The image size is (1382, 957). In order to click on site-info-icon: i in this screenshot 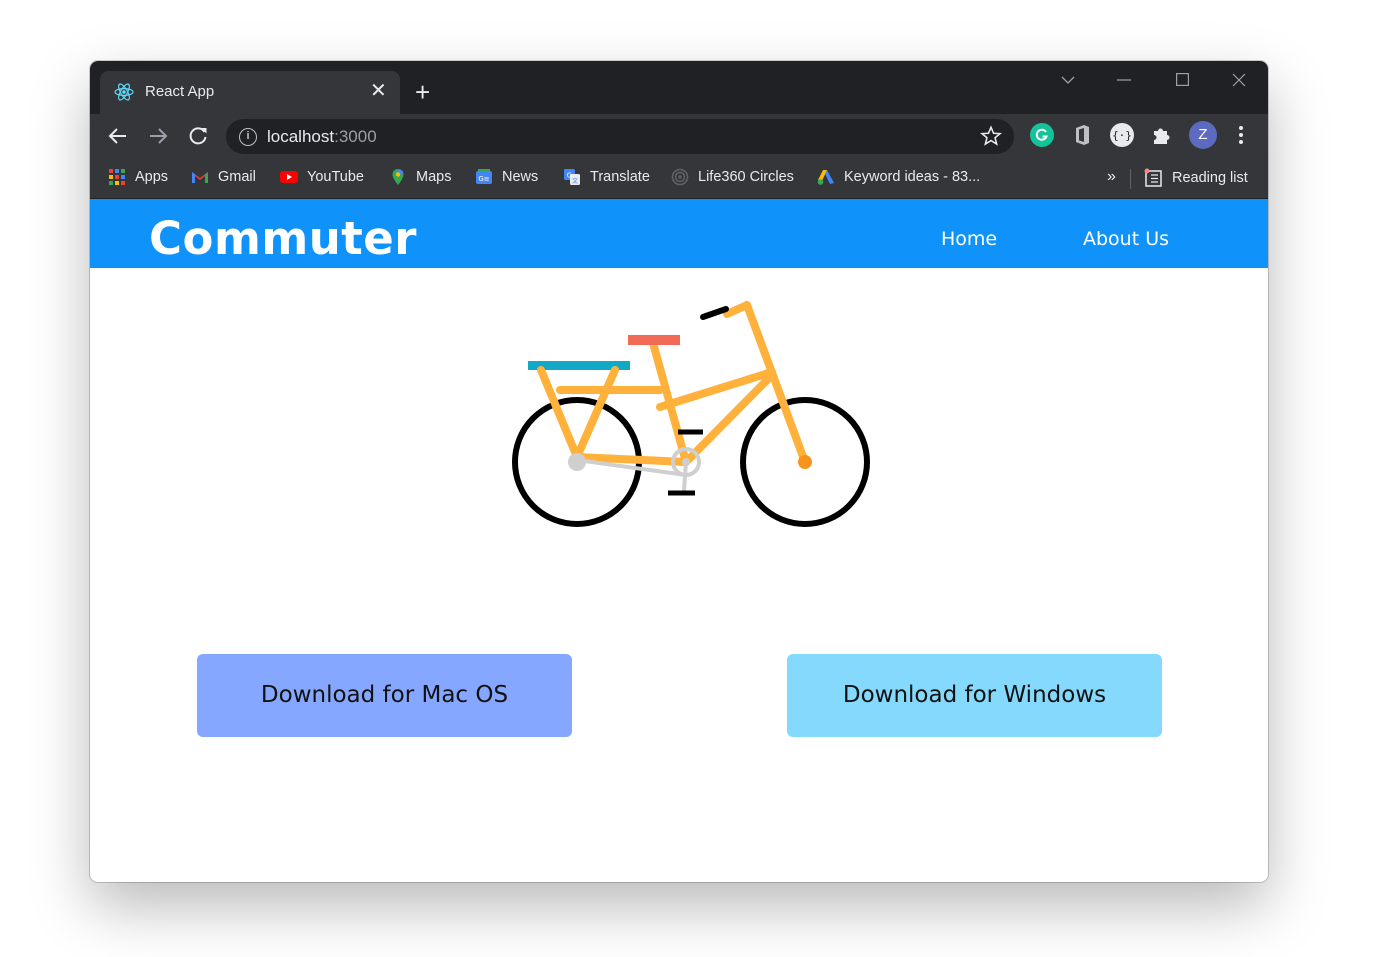, I will do `click(248, 137)`.